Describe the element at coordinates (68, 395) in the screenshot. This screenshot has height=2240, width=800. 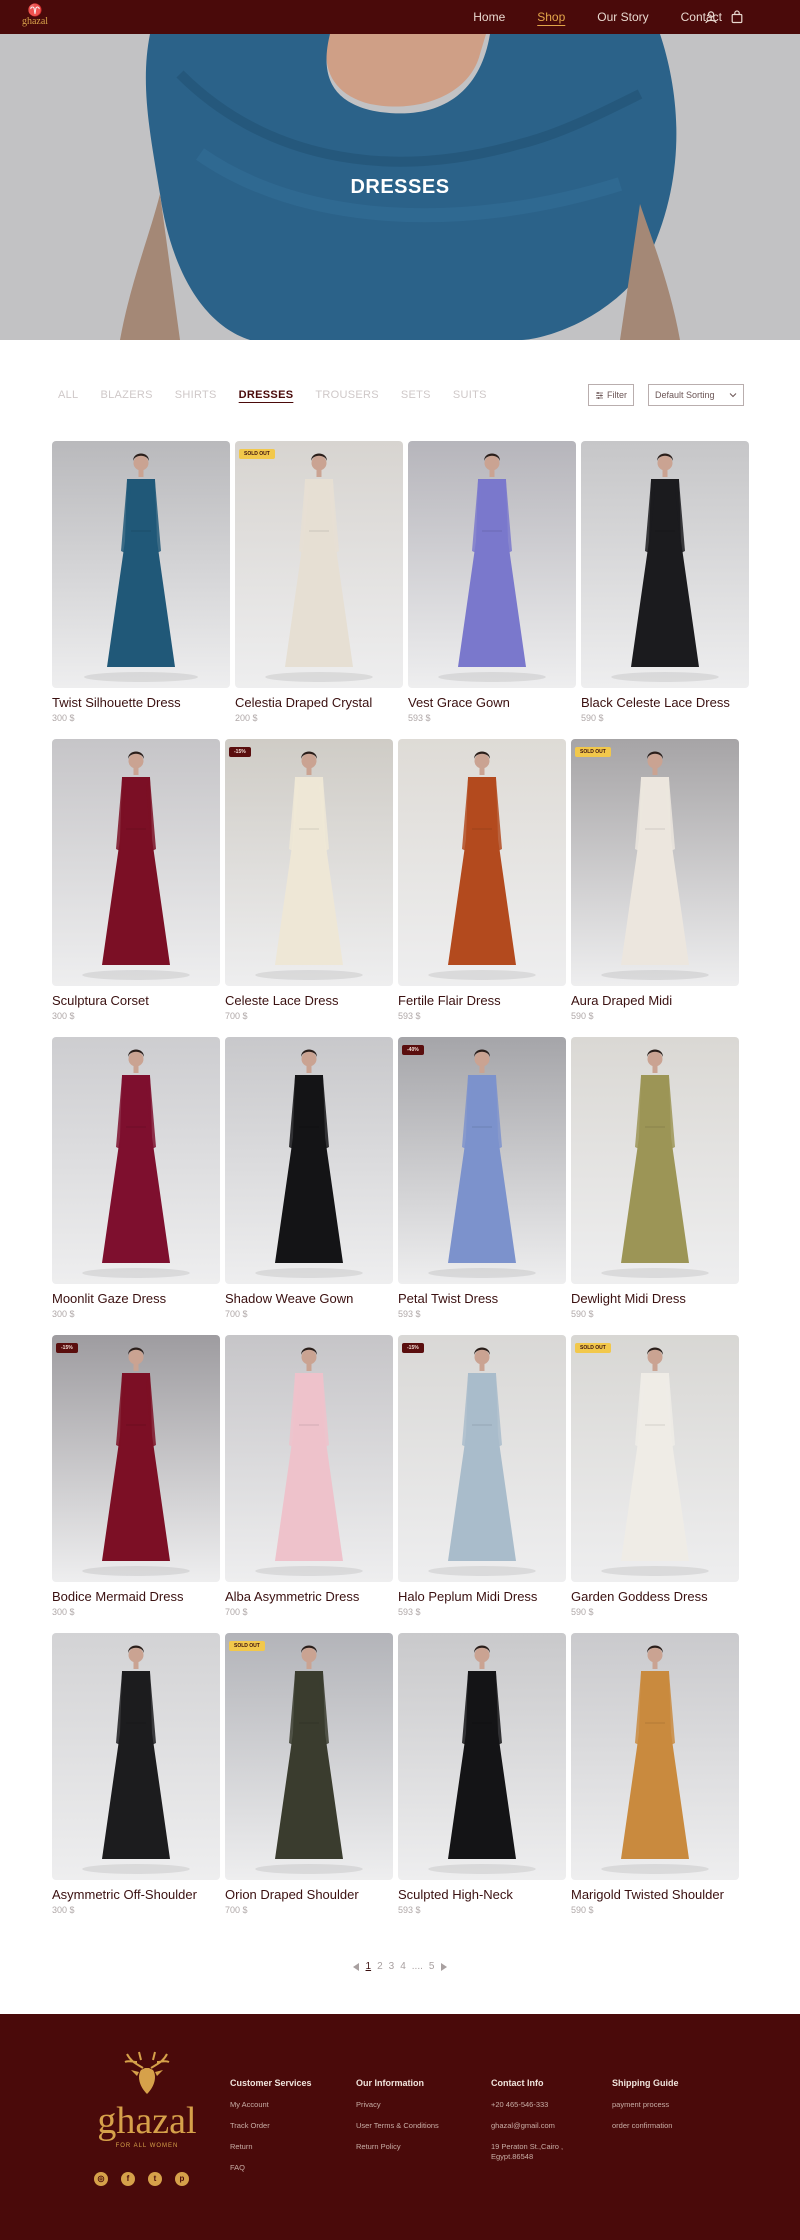
I see `tab-all: ALL` at that location.